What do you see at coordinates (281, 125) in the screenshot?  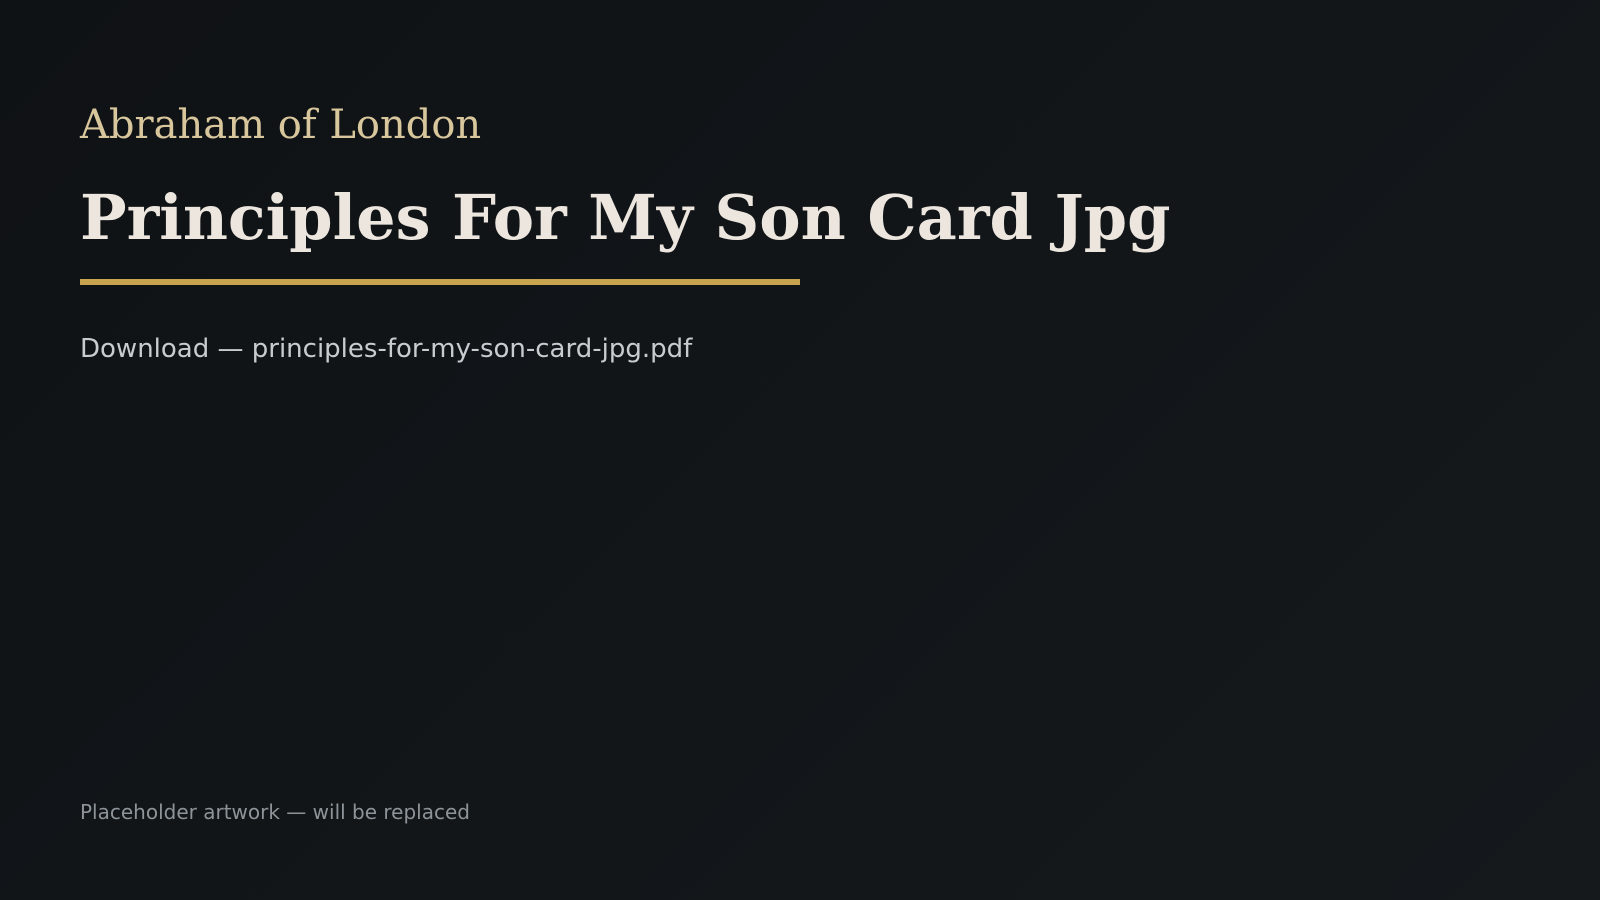 I see `brand-name: Abraham of London` at bounding box center [281, 125].